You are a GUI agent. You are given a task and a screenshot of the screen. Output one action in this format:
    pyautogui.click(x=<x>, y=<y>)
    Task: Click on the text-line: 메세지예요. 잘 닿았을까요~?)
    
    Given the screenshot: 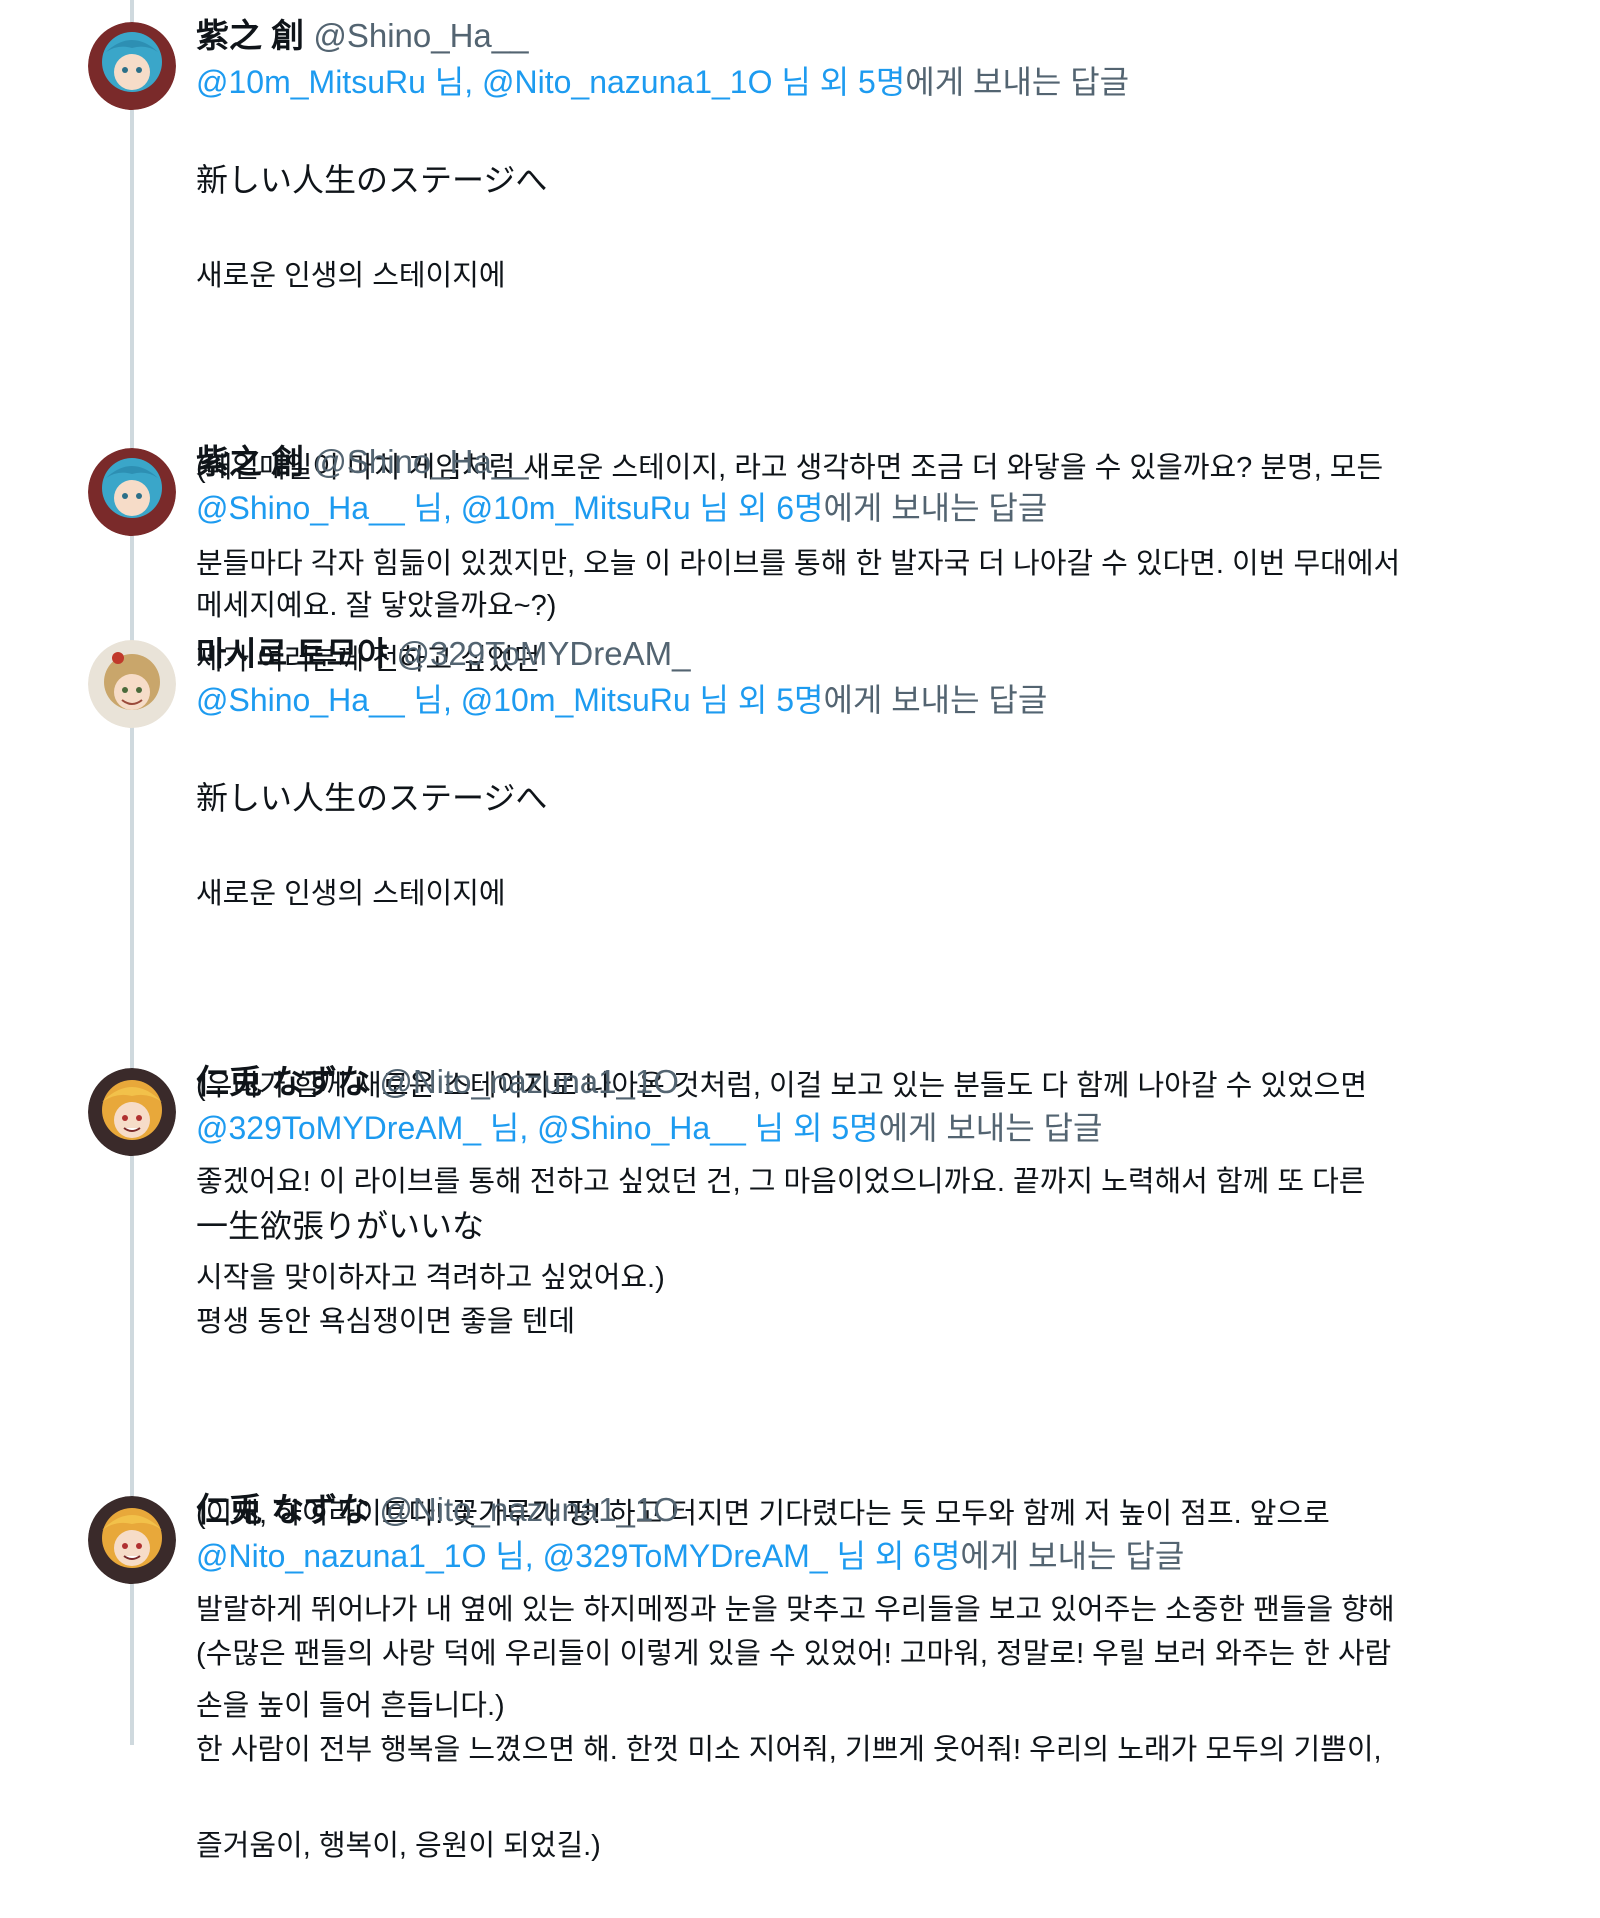 What is the action you would take?
    pyautogui.click(x=376, y=606)
    